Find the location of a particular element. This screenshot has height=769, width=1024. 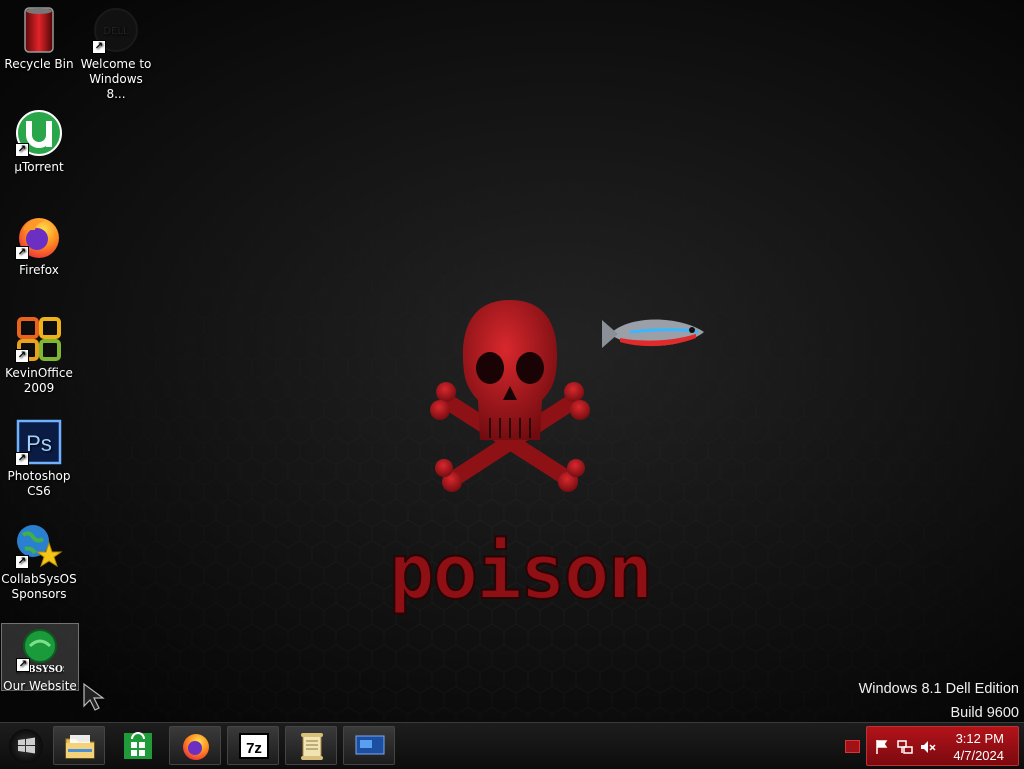

remote-desktop-icon is located at coordinates (370, 745).